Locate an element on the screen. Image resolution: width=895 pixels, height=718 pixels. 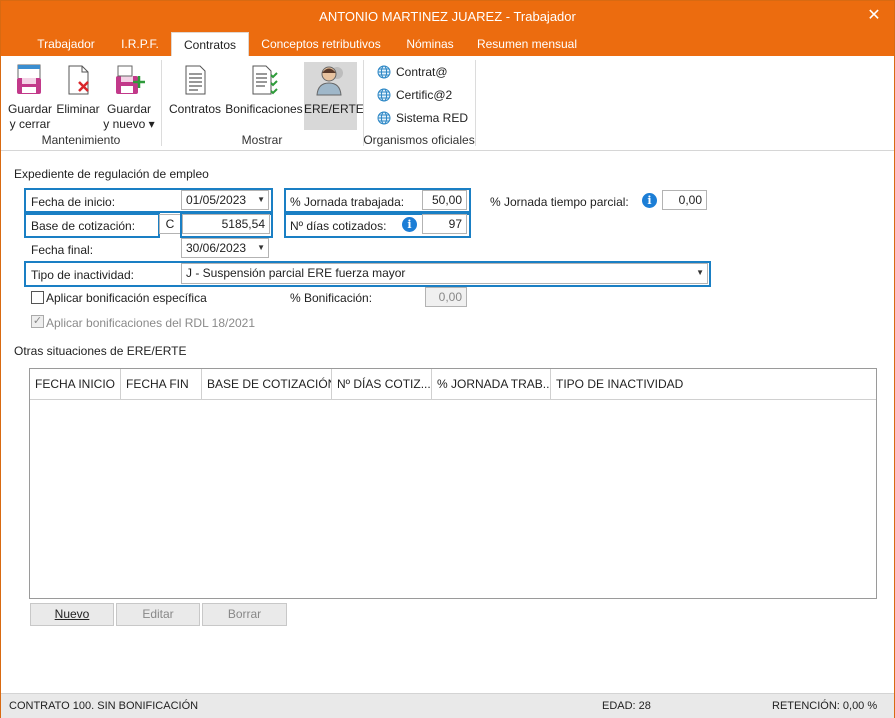
fecha-inicio-field: 01/05/2023 ▼ is located at coordinates (225, 200).